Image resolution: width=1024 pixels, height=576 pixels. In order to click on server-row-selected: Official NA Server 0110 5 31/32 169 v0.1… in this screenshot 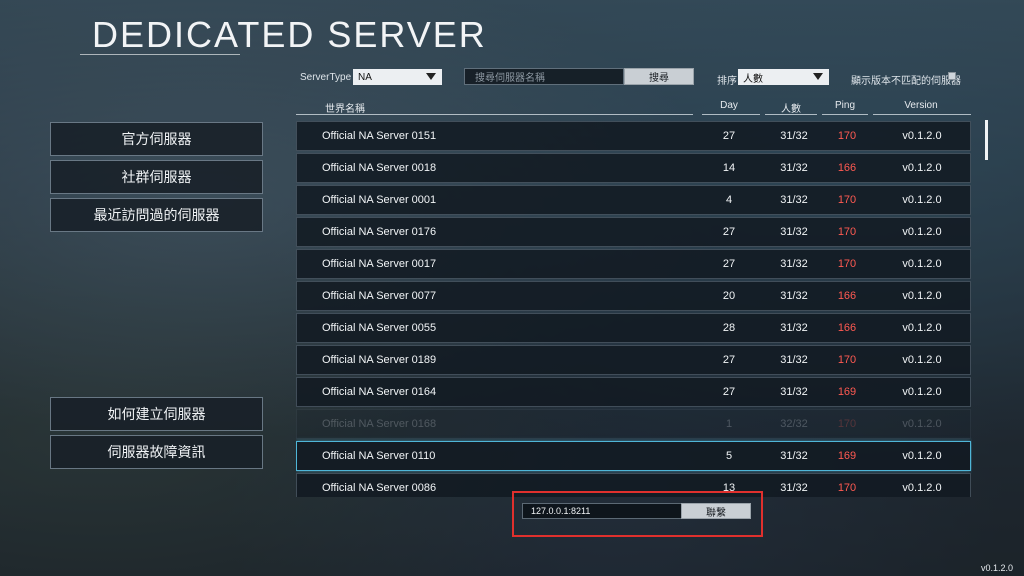, I will do `click(633, 456)`.